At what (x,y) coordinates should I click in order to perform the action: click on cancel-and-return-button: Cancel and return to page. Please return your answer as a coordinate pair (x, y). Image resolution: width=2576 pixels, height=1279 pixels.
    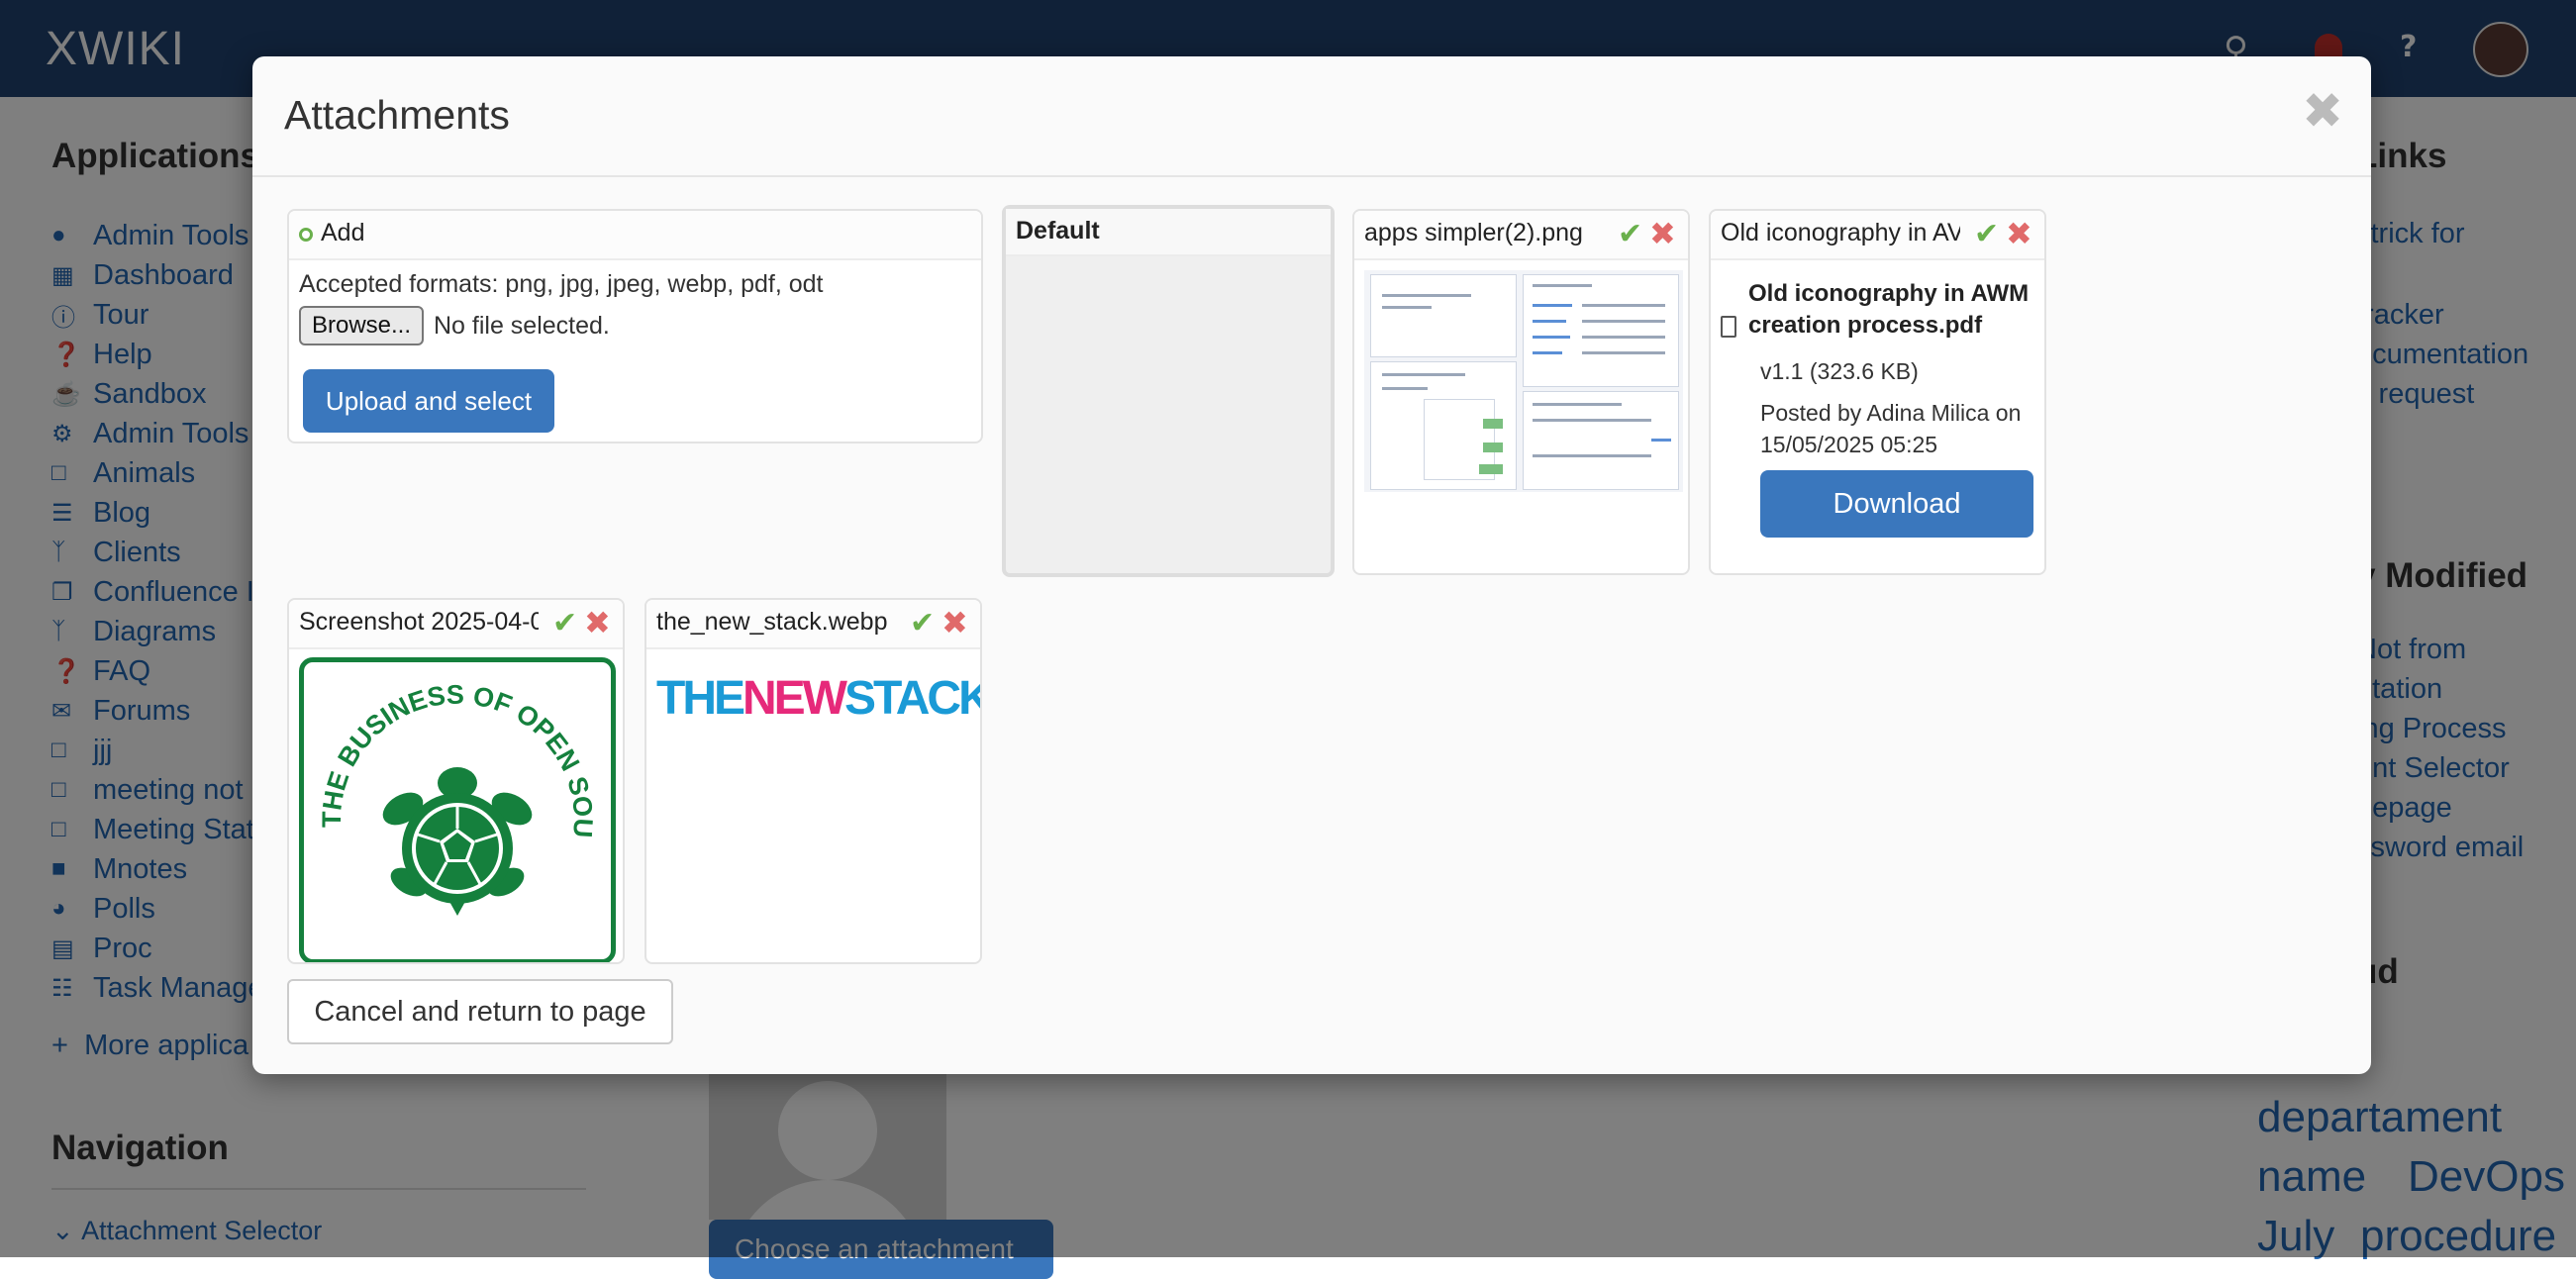
    Looking at the image, I should click on (480, 1011).